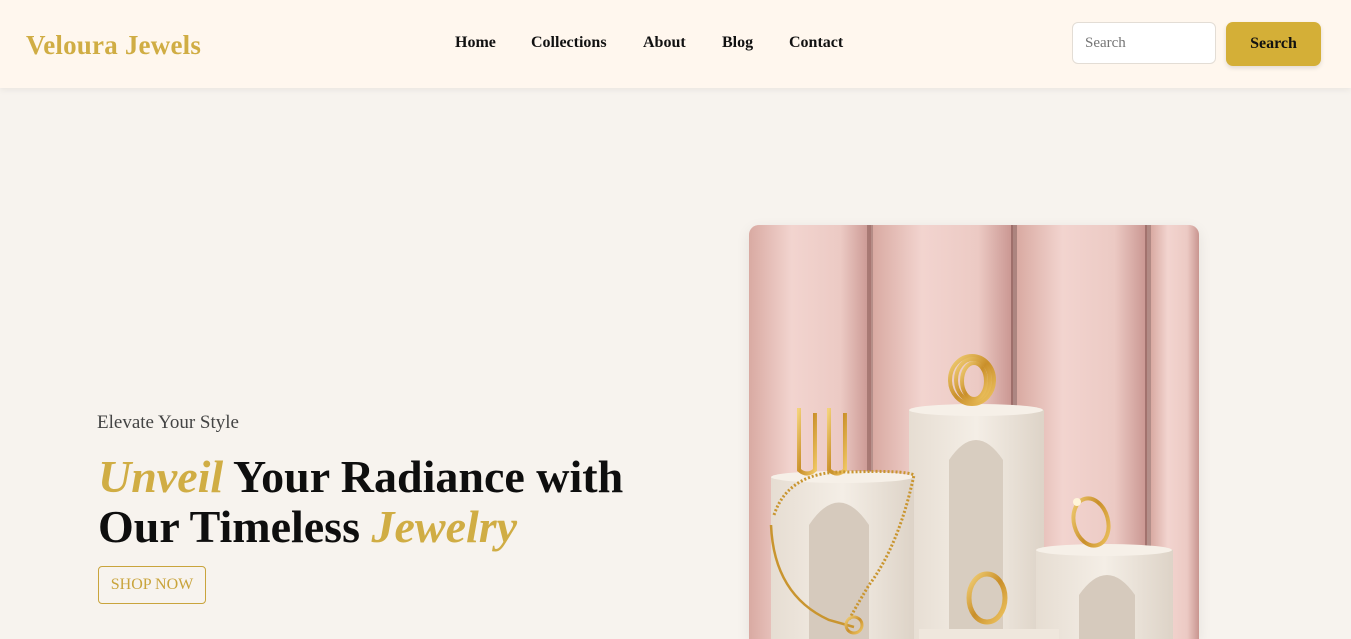  What do you see at coordinates (569, 43) in the screenshot?
I see `nav-collections: Collections` at bounding box center [569, 43].